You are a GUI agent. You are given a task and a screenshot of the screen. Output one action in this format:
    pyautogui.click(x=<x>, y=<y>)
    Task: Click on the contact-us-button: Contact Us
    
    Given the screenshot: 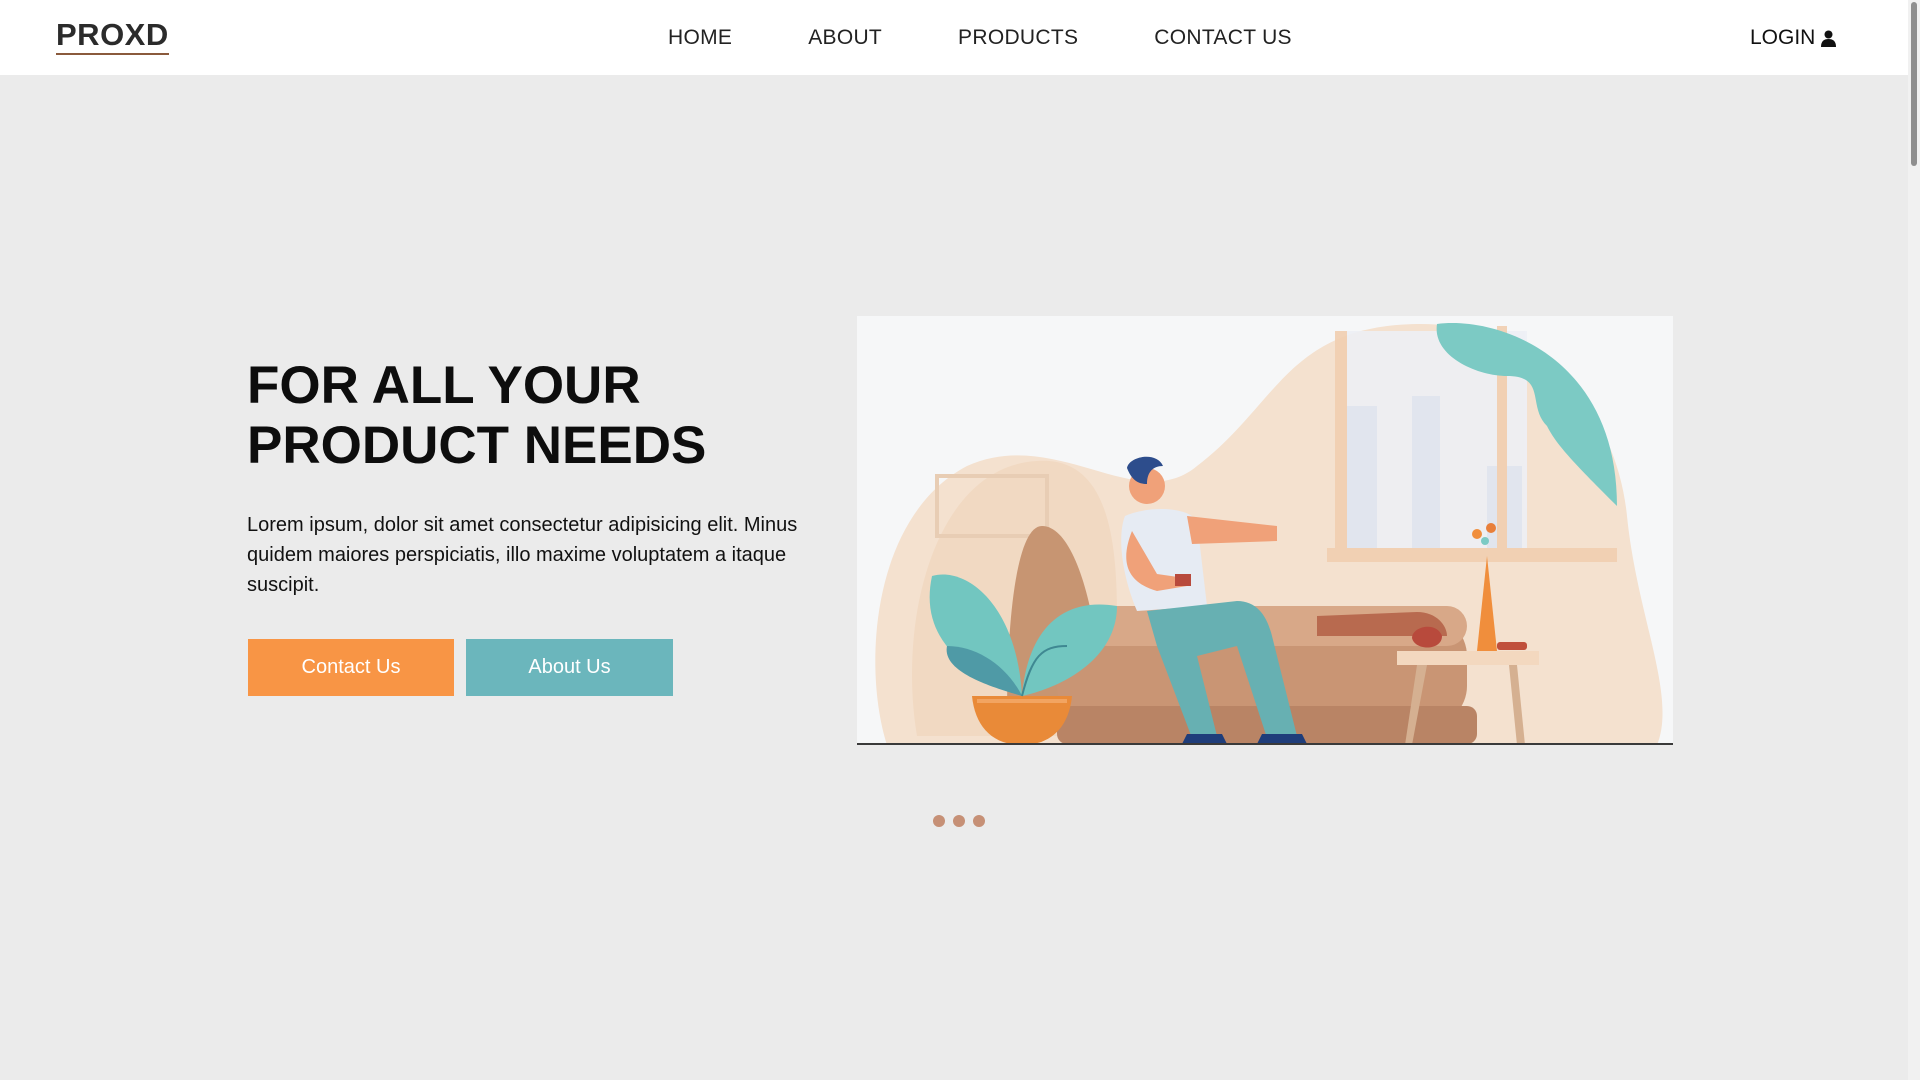 What is the action you would take?
    pyautogui.click(x=351, y=667)
    